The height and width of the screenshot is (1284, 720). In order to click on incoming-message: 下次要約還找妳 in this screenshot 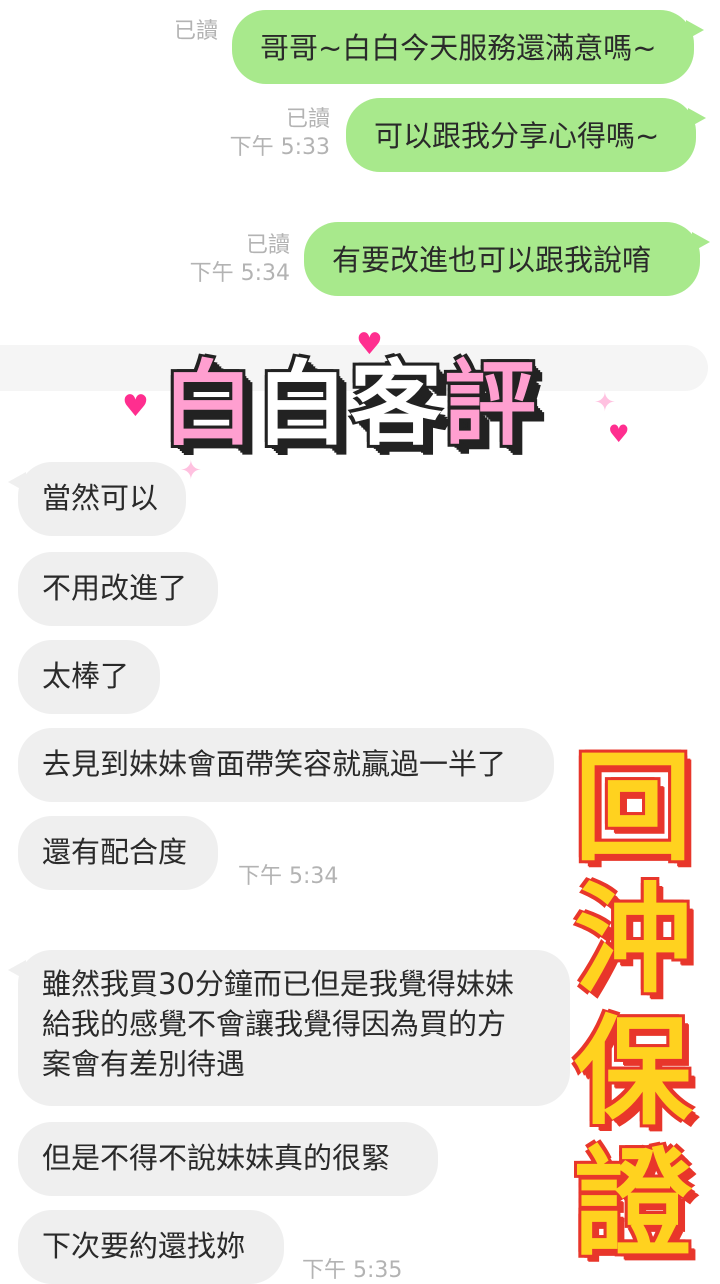, I will do `click(151, 1247)`.